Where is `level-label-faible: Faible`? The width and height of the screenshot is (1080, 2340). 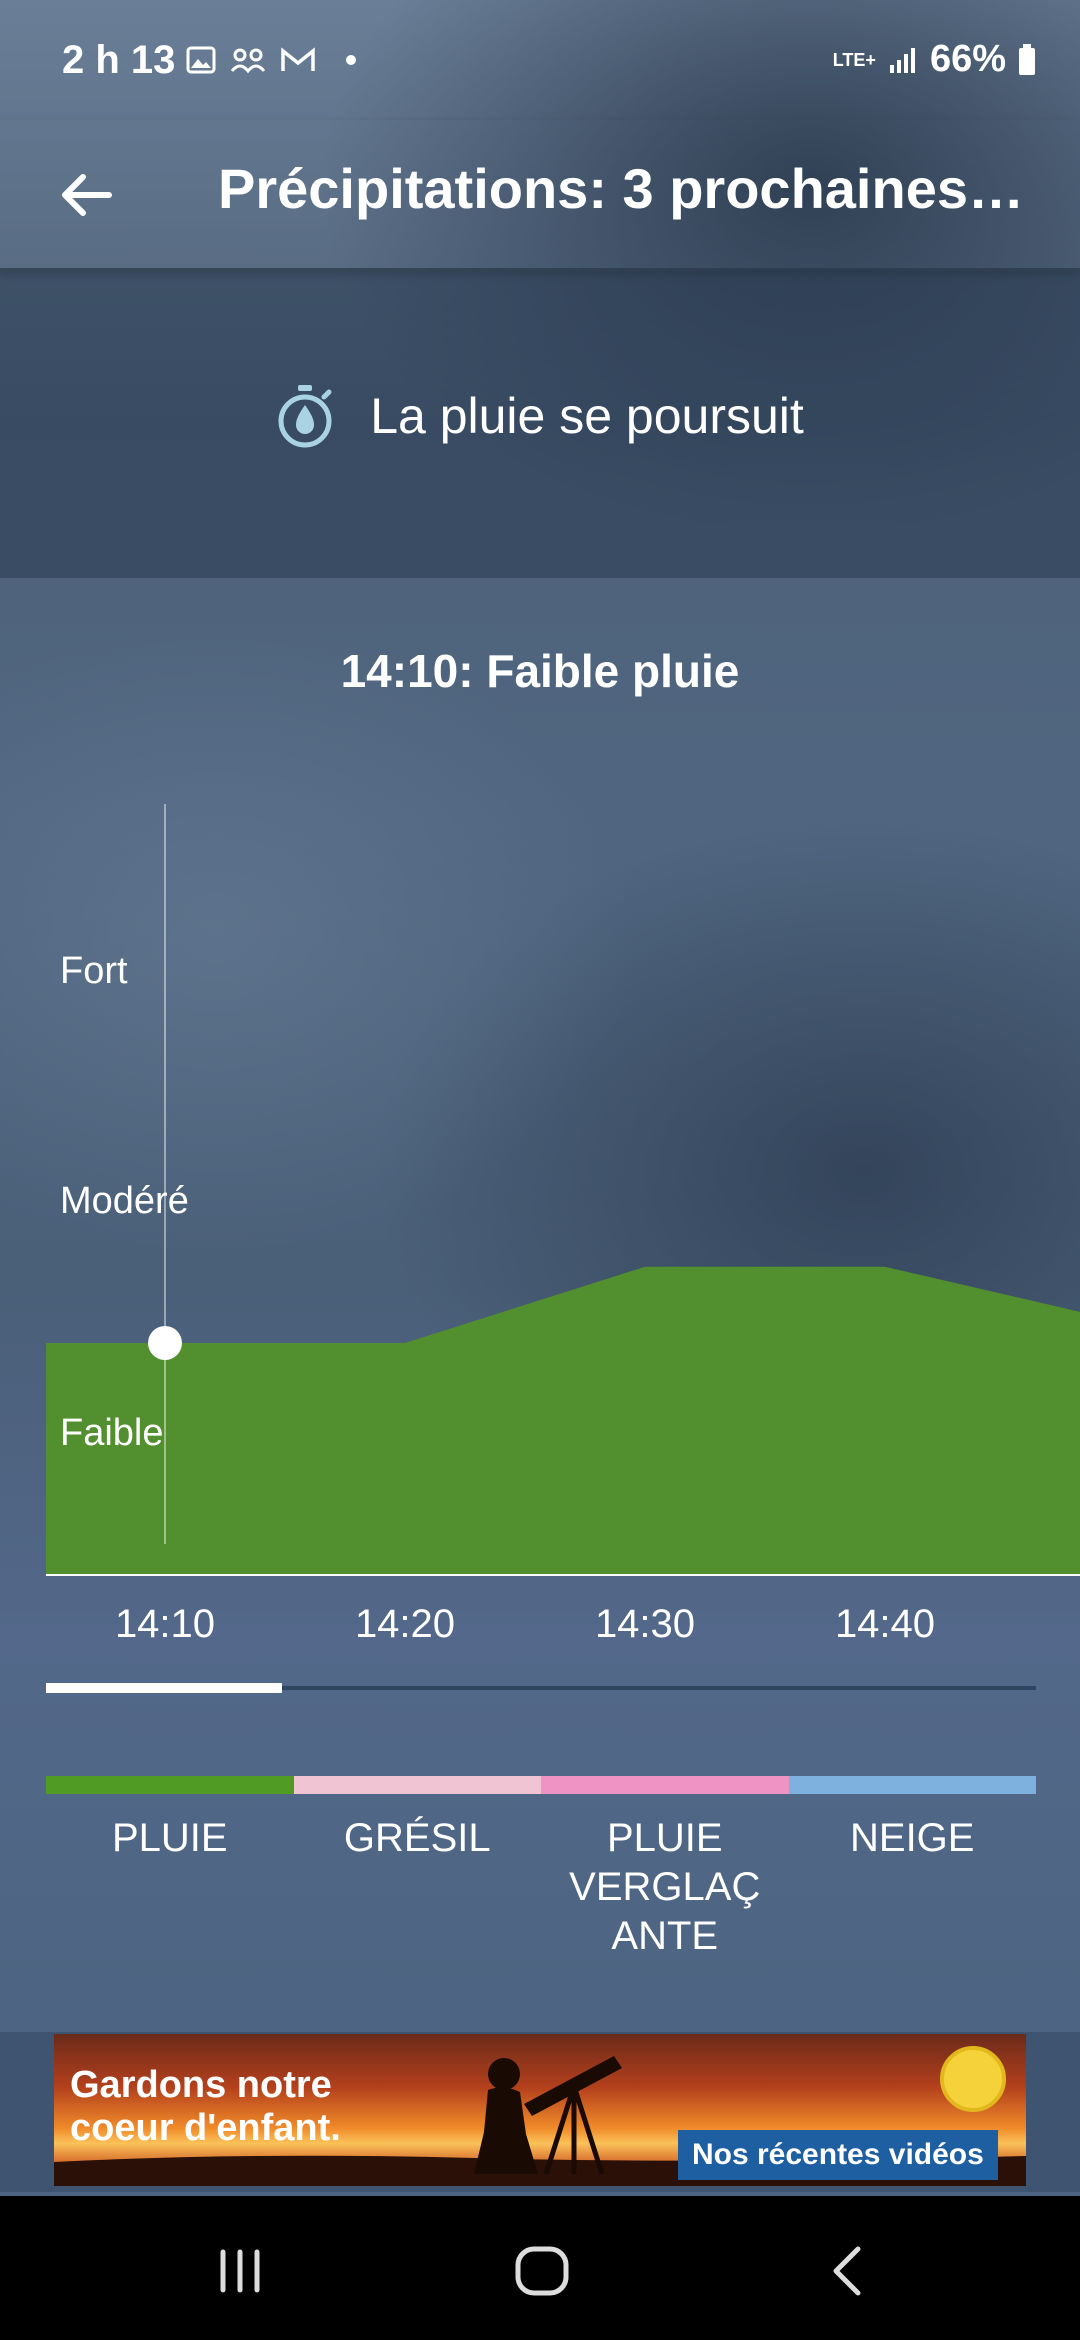 level-label-faible: Faible is located at coordinates (112, 1433).